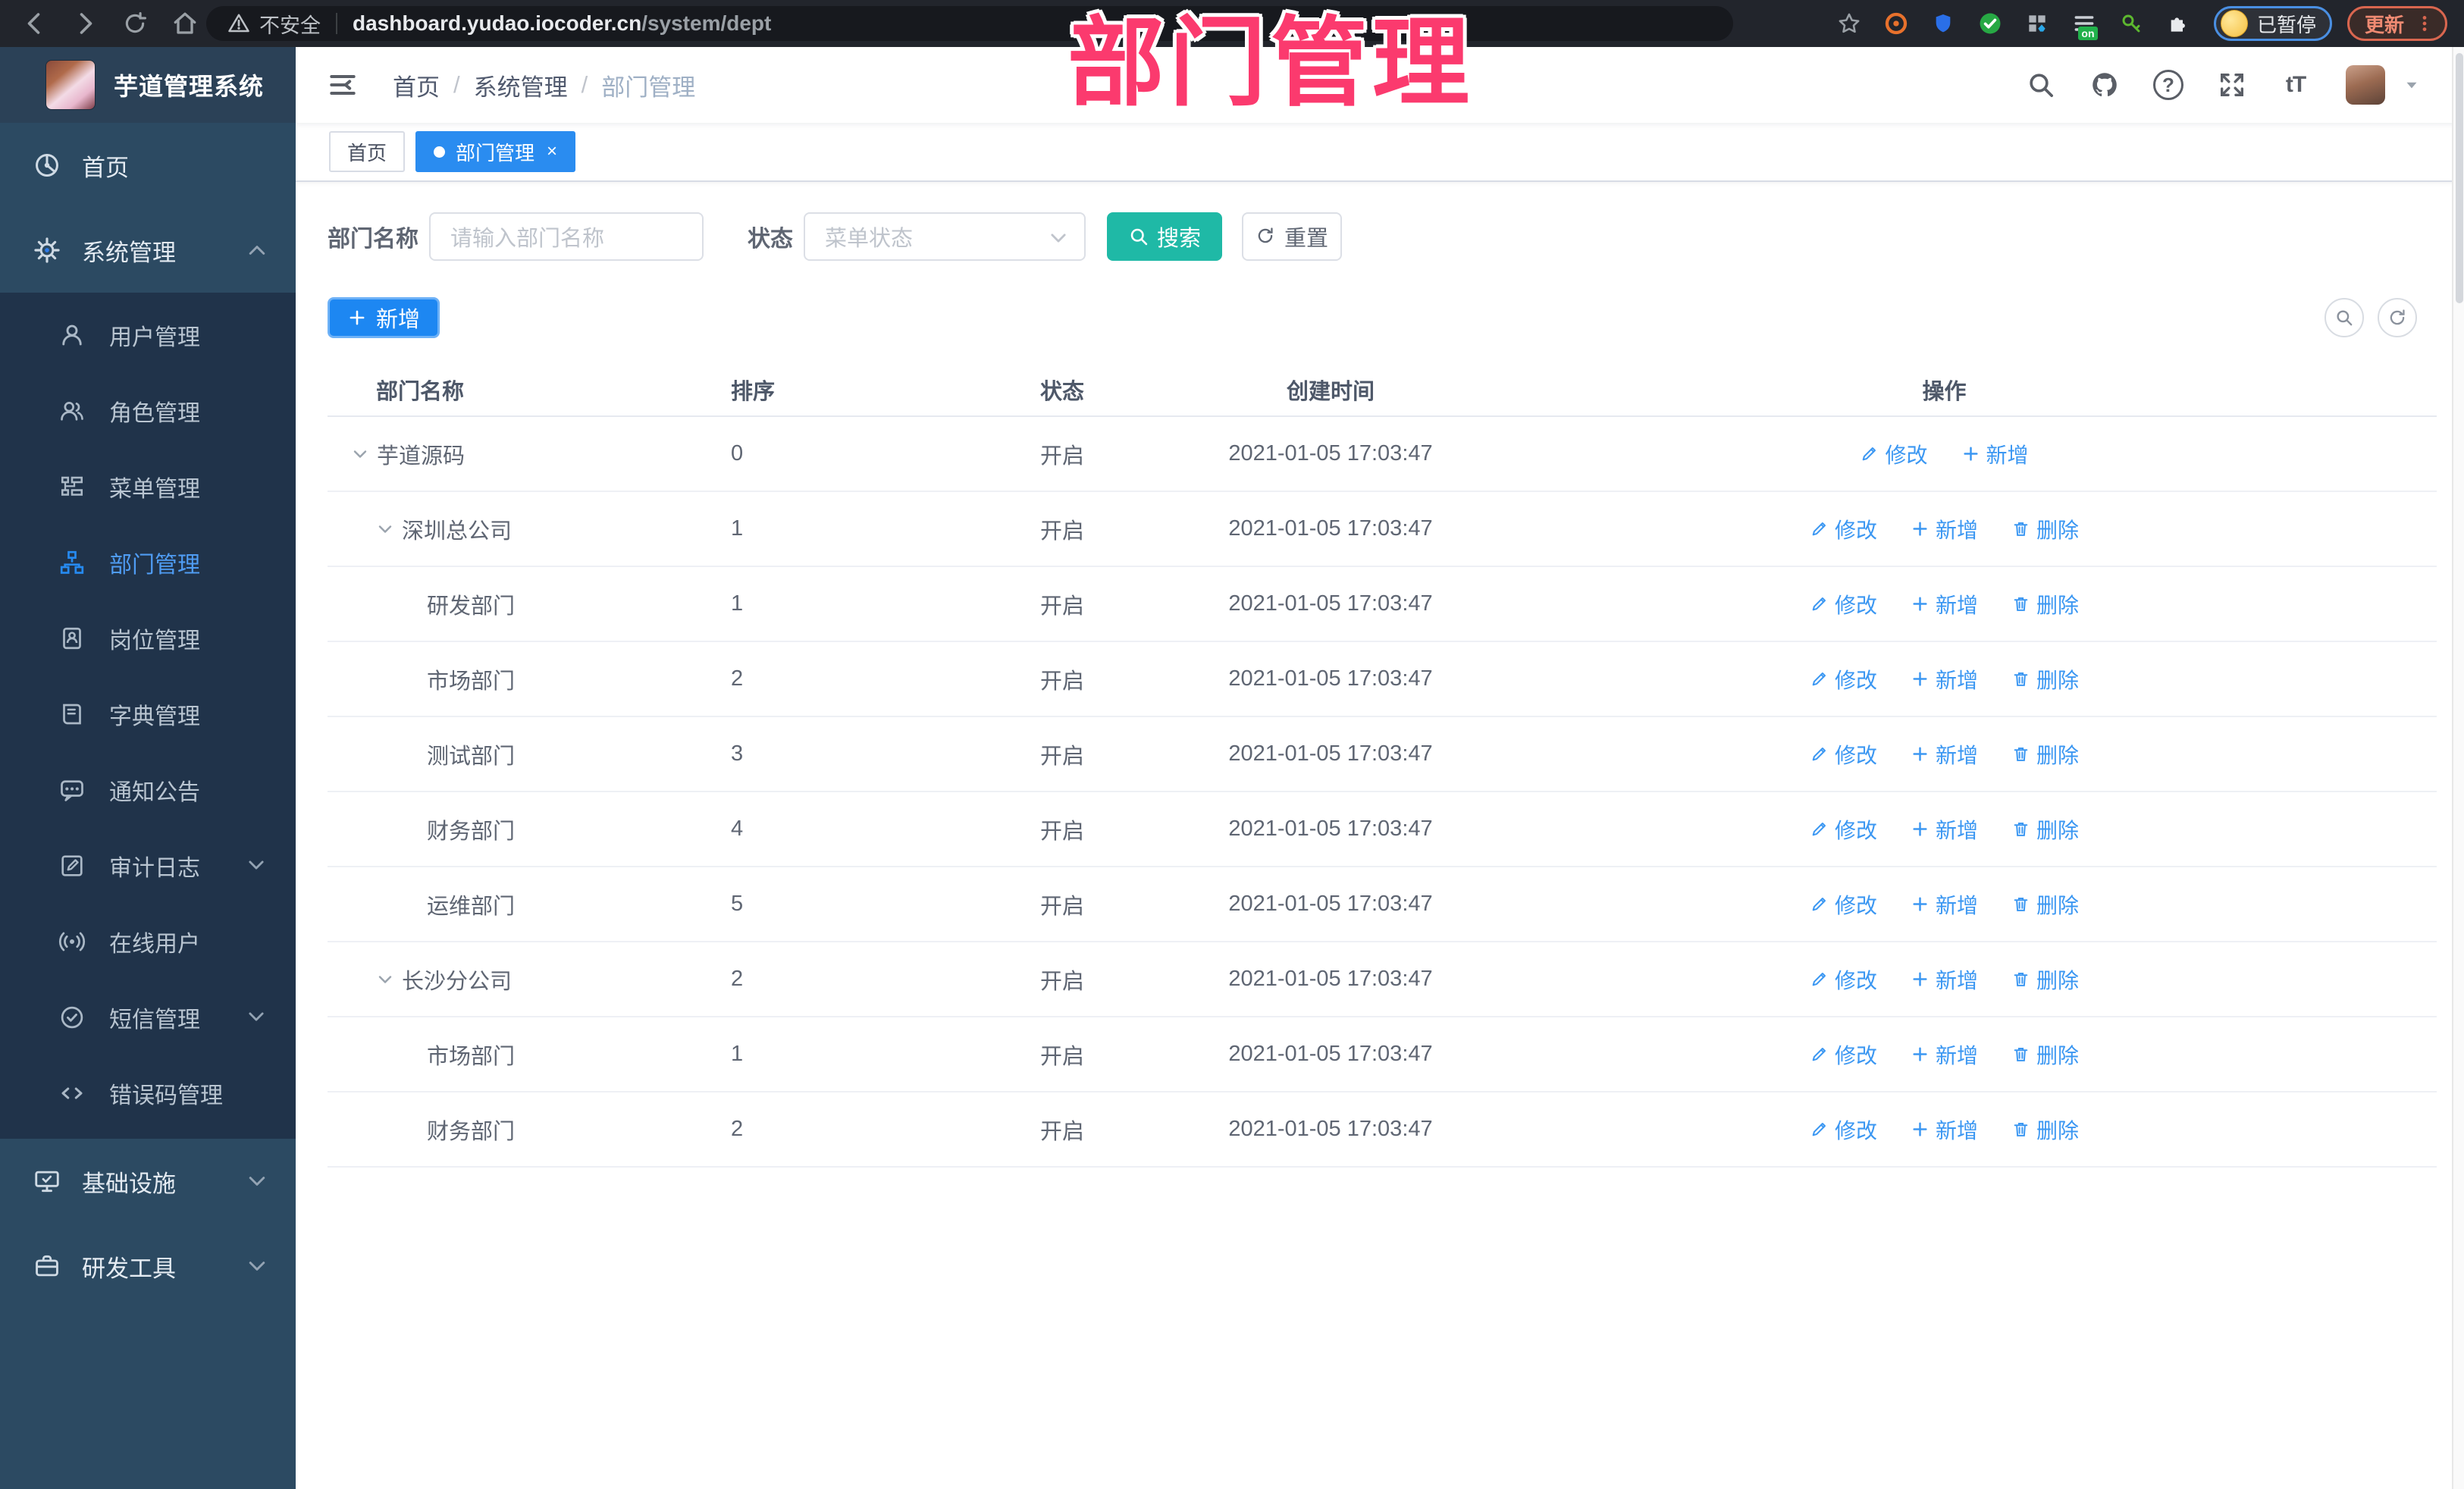 Image resolution: width=2464 pixels, height=1489 pixels. Describe the element at coordinates (47, 250) in the screenshot. I see `gear-icon` at that location.